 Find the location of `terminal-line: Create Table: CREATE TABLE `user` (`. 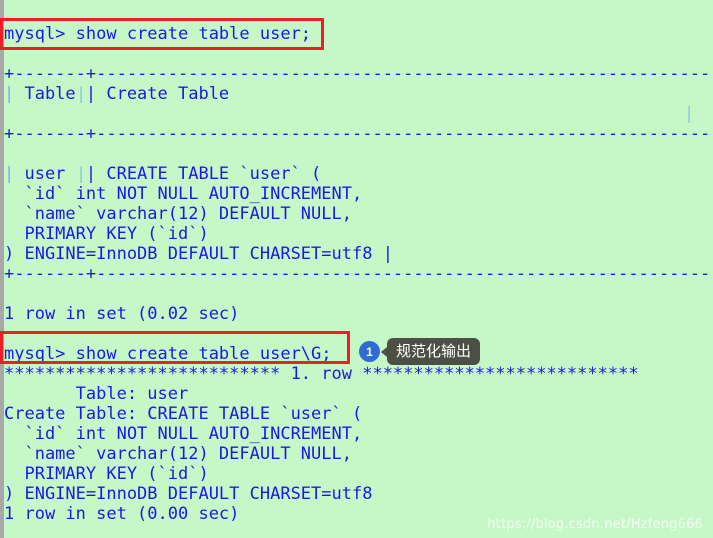

terminal-line: Create Table: CREATE TABLE `user` ( is located at coordinates (183, 414).